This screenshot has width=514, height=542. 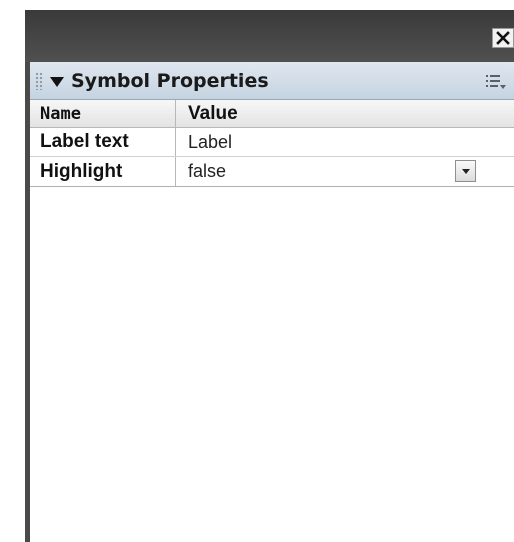 What do you see at coordinates (57, 82) in the screenshot?
I see `collapse-triangle-icon` at bounding box center [57, 82].